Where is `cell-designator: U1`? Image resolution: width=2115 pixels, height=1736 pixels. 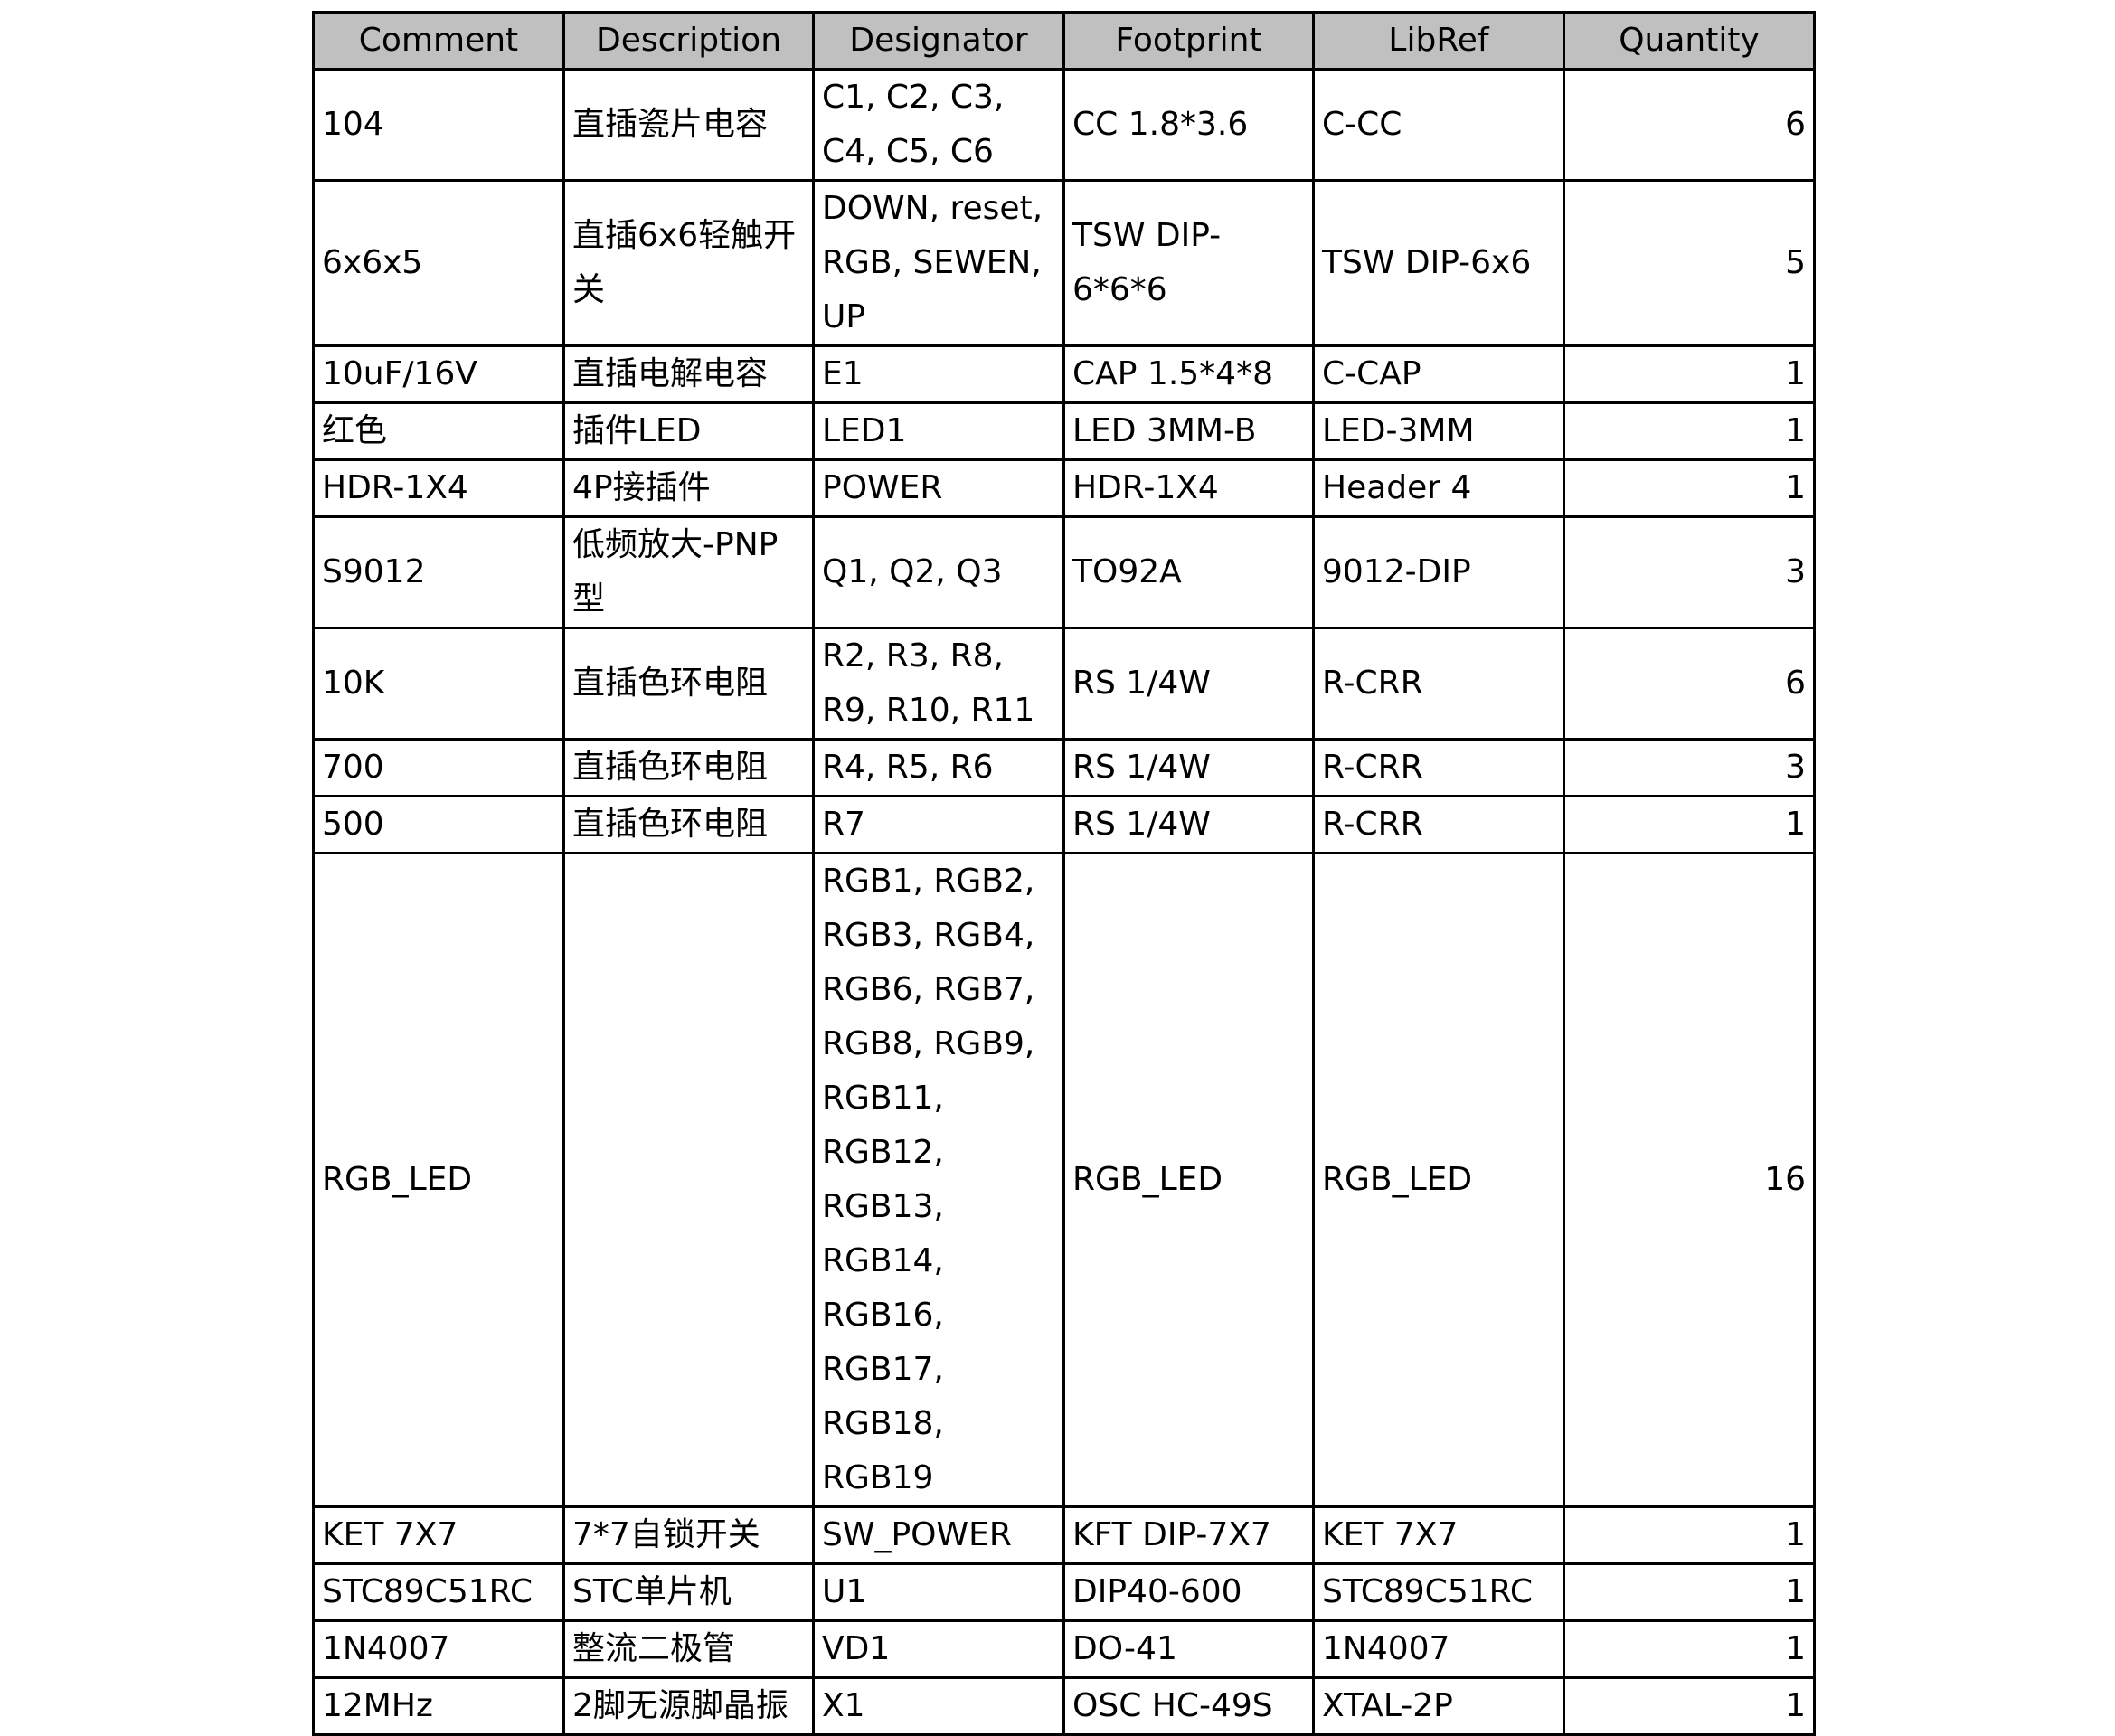
cell-designator: U1 is located at coordinates (938, 1592).